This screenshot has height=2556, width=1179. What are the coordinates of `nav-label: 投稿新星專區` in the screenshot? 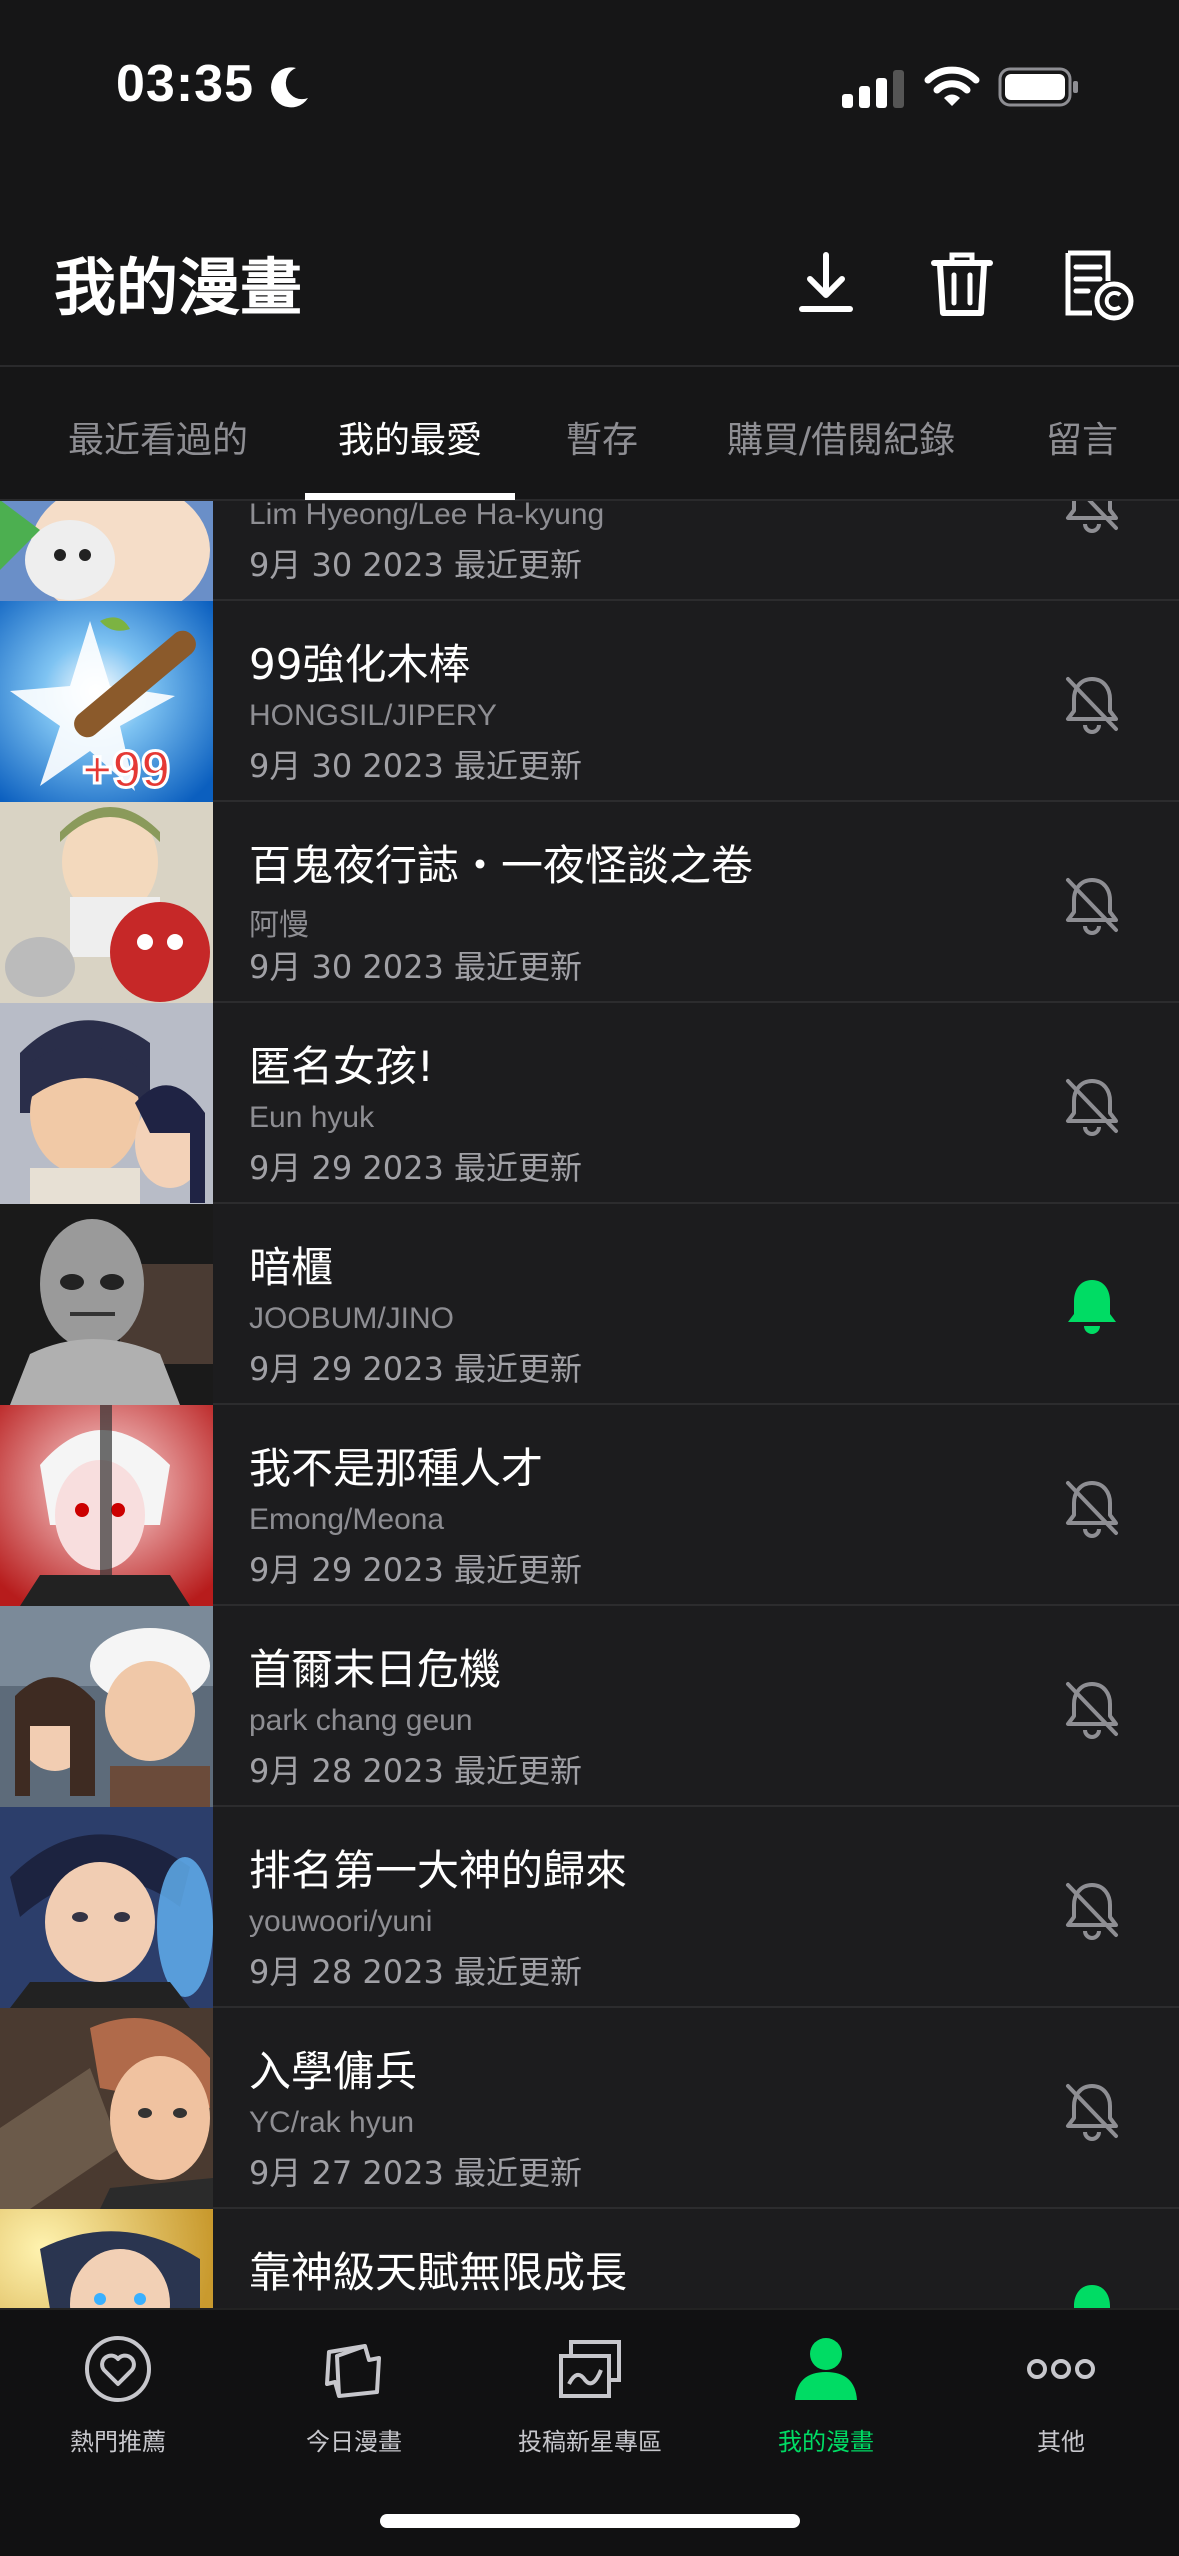 It's located at (590, 2442).